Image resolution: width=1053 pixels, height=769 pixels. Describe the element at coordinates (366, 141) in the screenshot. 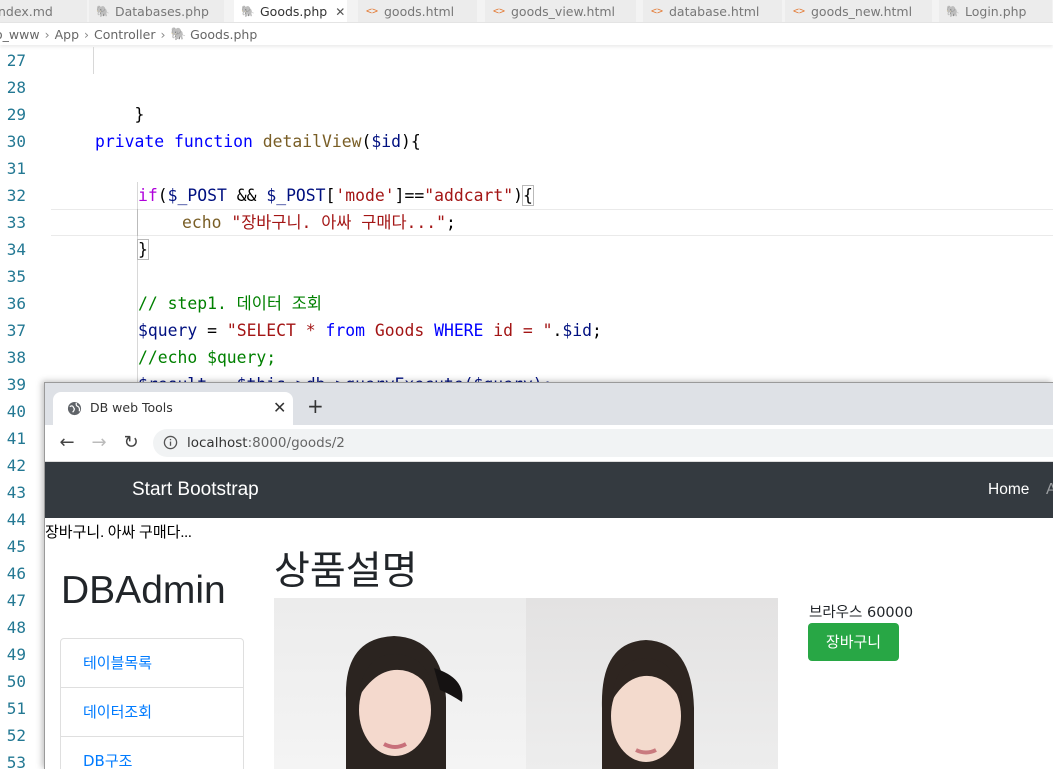

I see `code-token: (` at that location.